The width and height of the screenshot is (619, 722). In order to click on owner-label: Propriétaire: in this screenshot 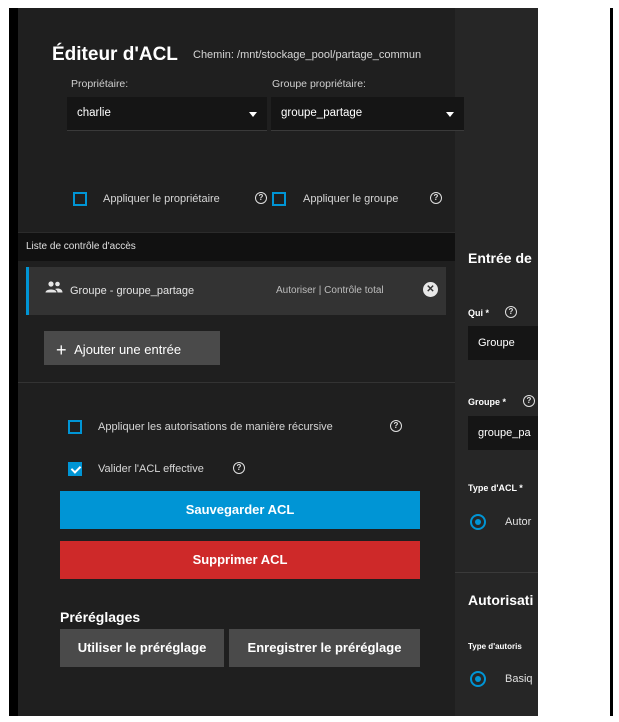, I will do `click(100, 84)`.